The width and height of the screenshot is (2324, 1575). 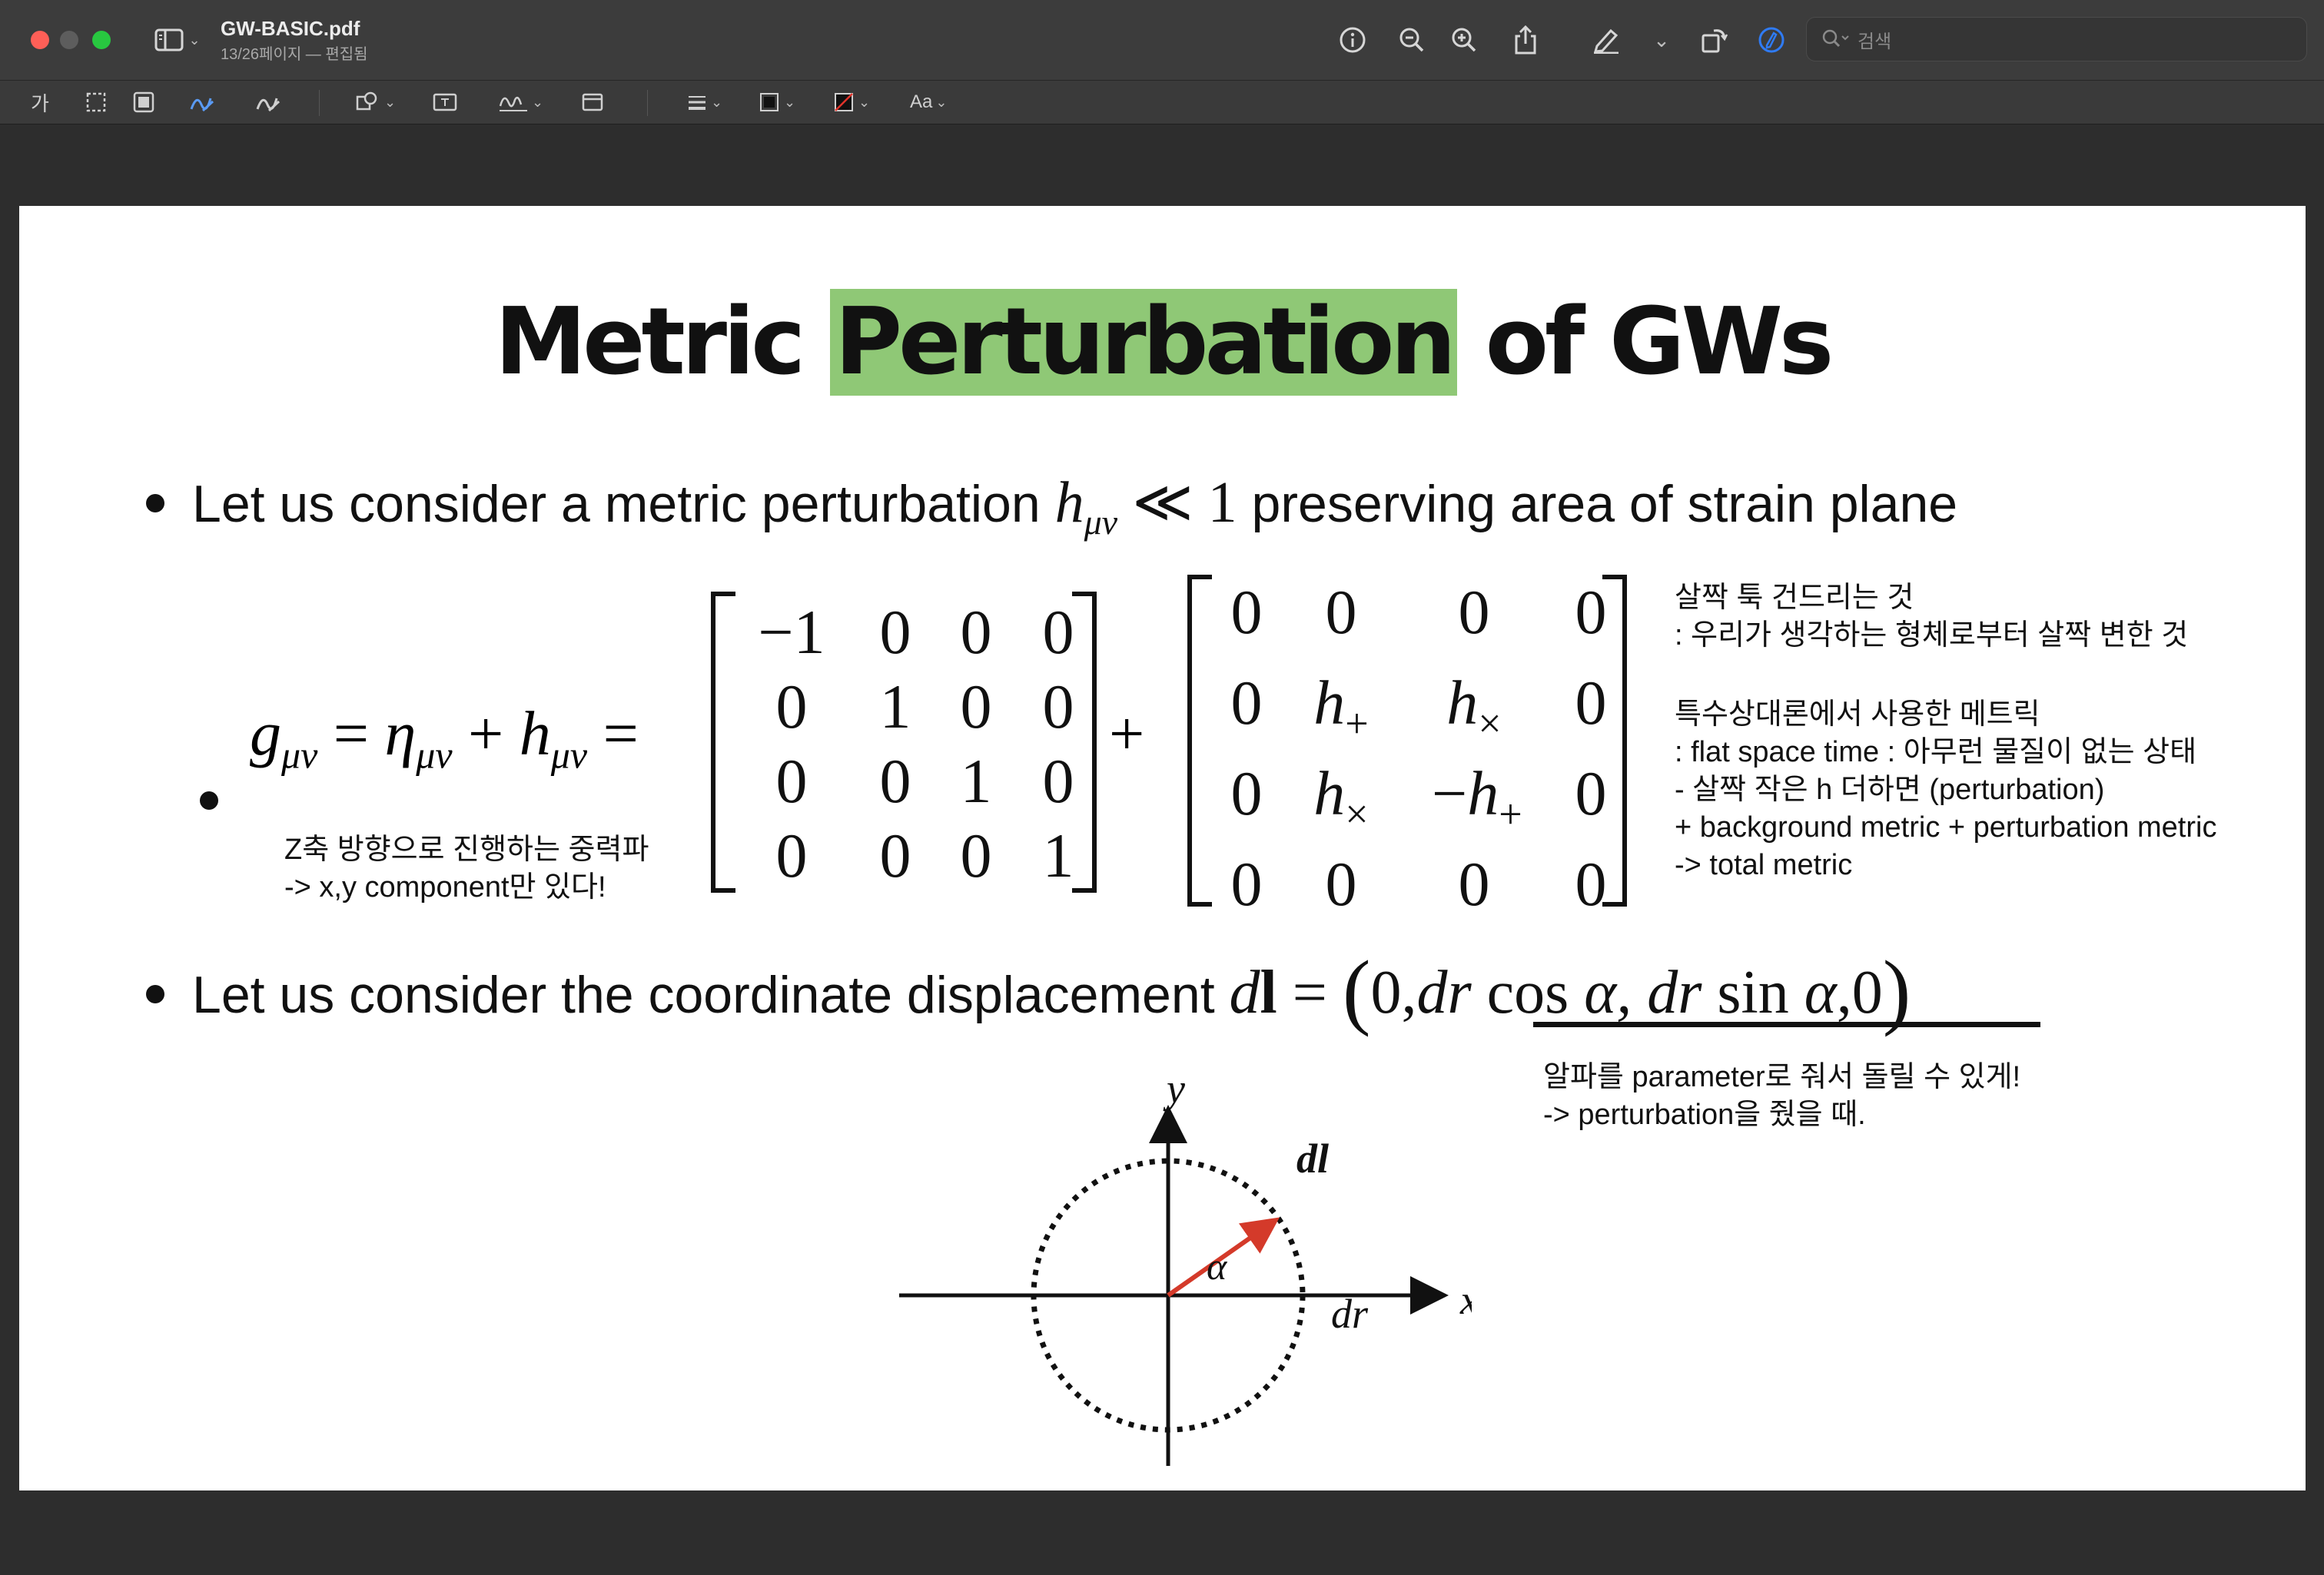 I want to click on window-titlebar: ⌄ GW-BASIC.pdf 13/26페이지 — 편집됨 ⌄ 검색, so click(x=1162, y=40).